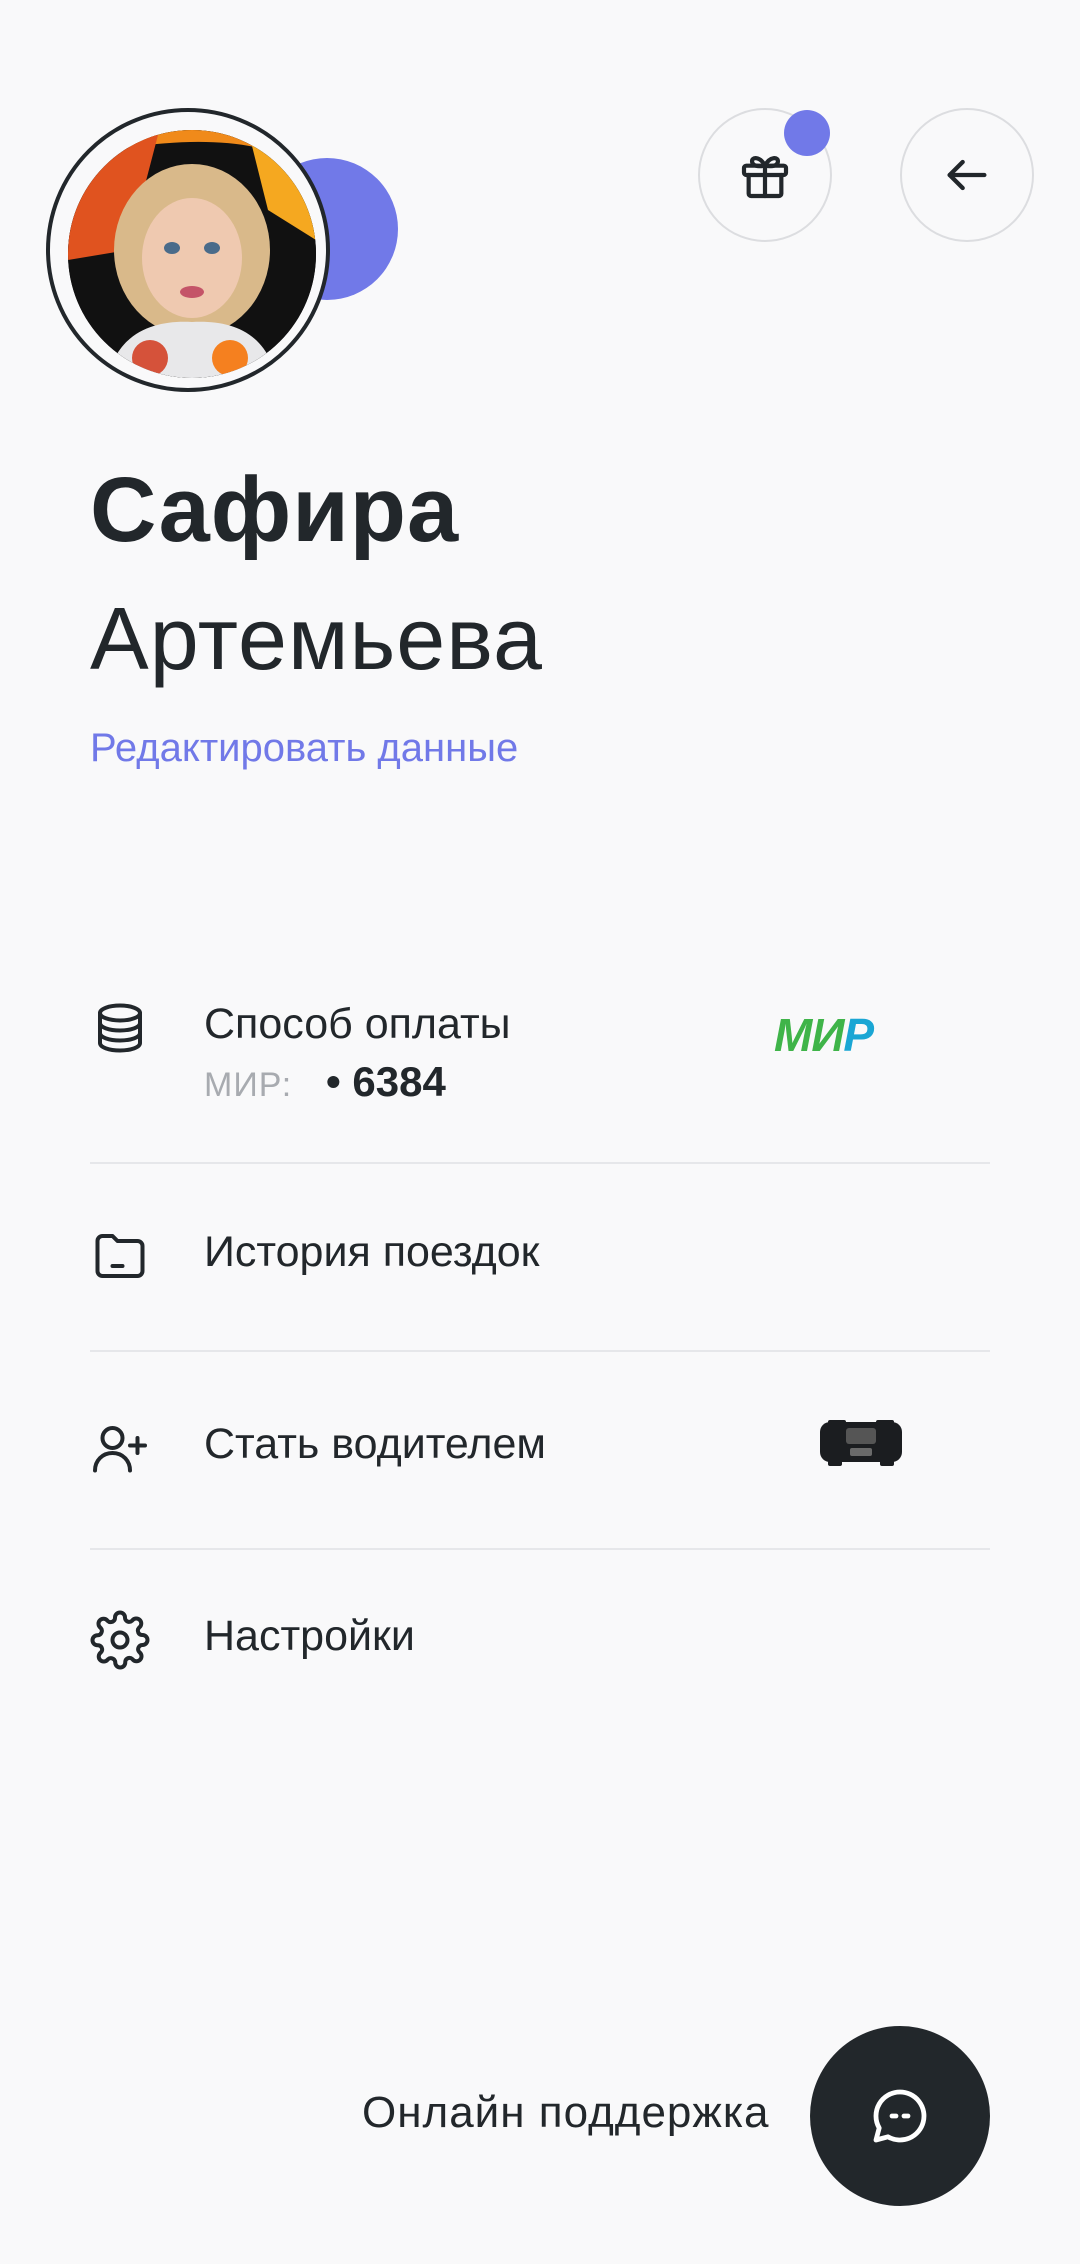  Describe the element at coordinates (386, 1081) in the screenshot. I see `card-number: • 6384` at that location.